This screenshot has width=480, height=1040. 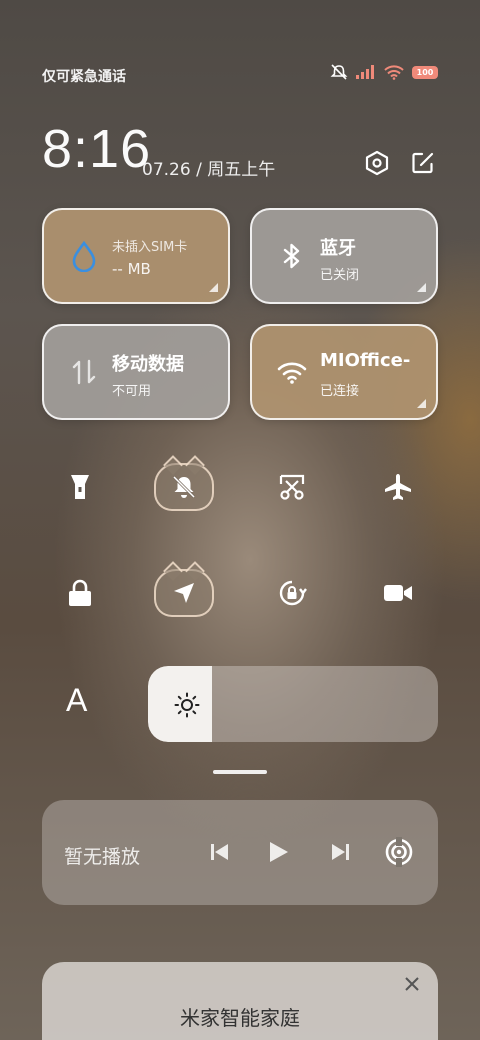 What do you see at coordinates (292, 373) in the screenshot?
I see `wifi-icon` at bounding box center [292, 373].